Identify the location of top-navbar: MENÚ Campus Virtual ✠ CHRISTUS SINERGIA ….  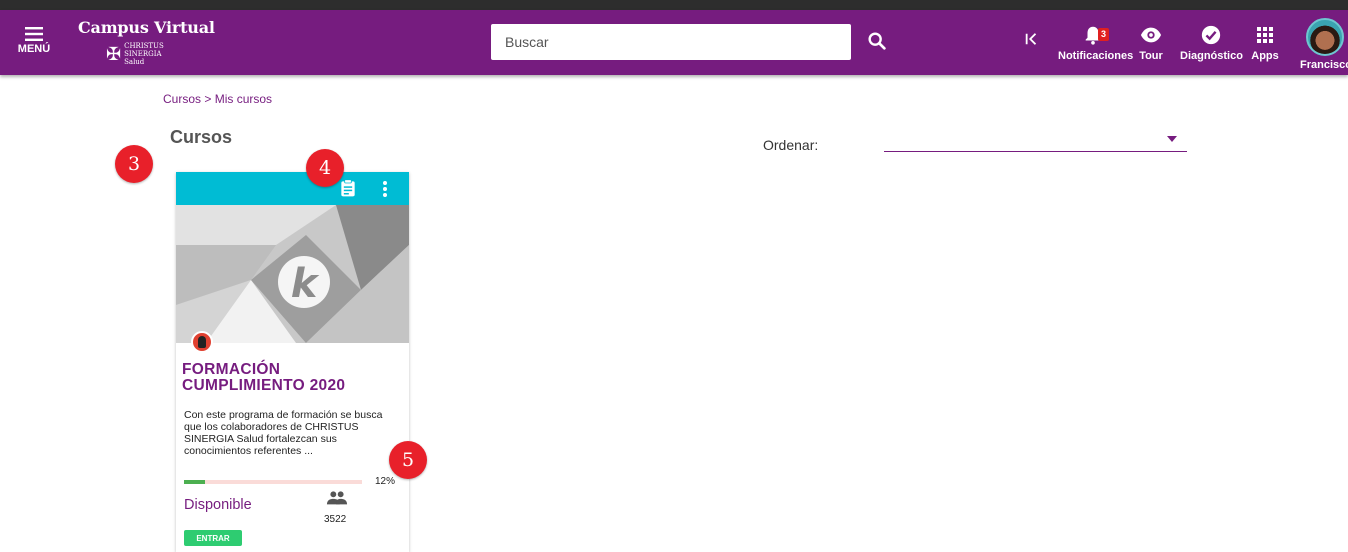
(674, 42).